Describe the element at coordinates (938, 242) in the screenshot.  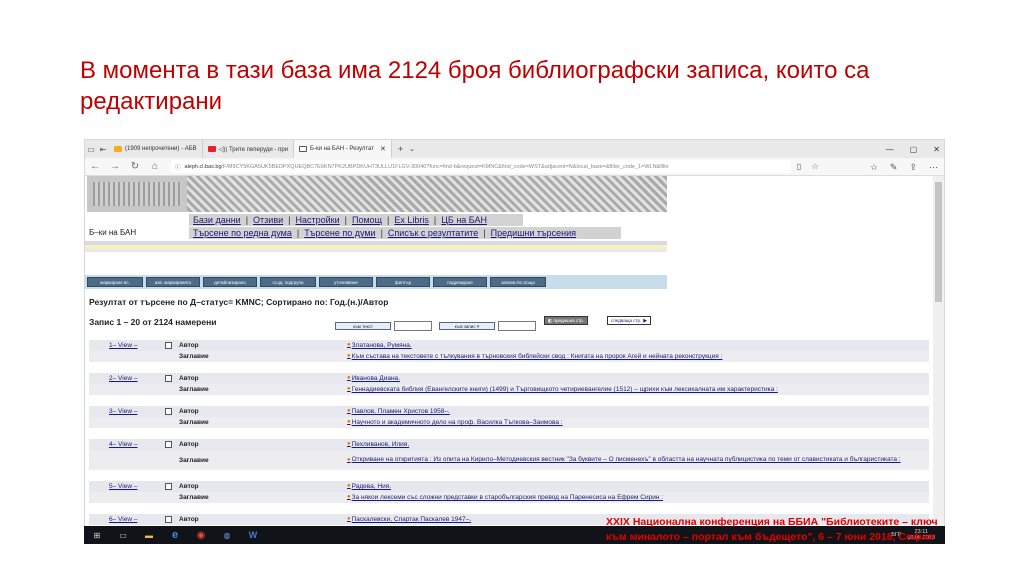
I see `scrollbar-thumb` at that location.